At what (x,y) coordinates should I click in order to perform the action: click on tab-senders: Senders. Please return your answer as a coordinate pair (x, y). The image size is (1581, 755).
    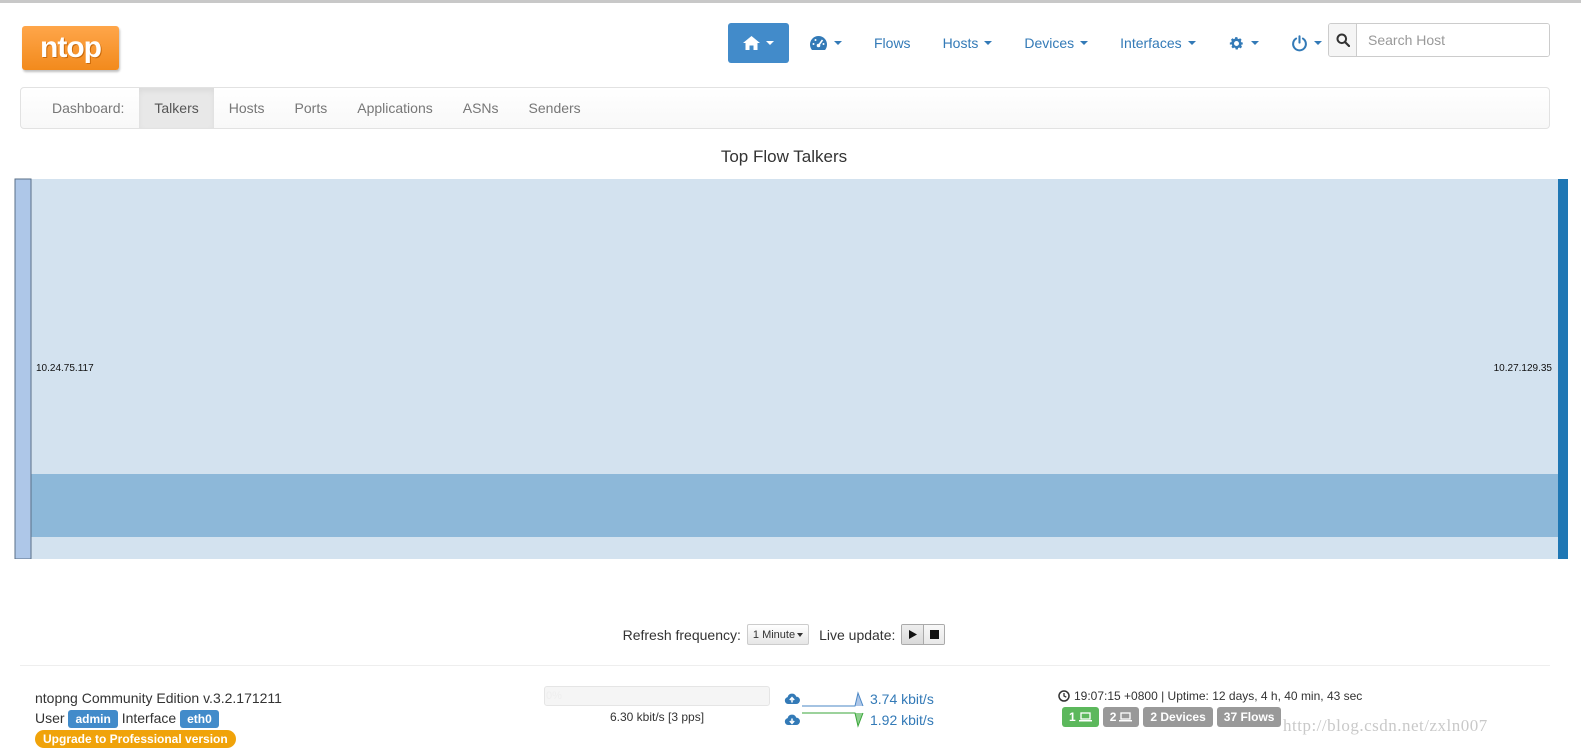
    Looking at the image, I should click on (555, 108).